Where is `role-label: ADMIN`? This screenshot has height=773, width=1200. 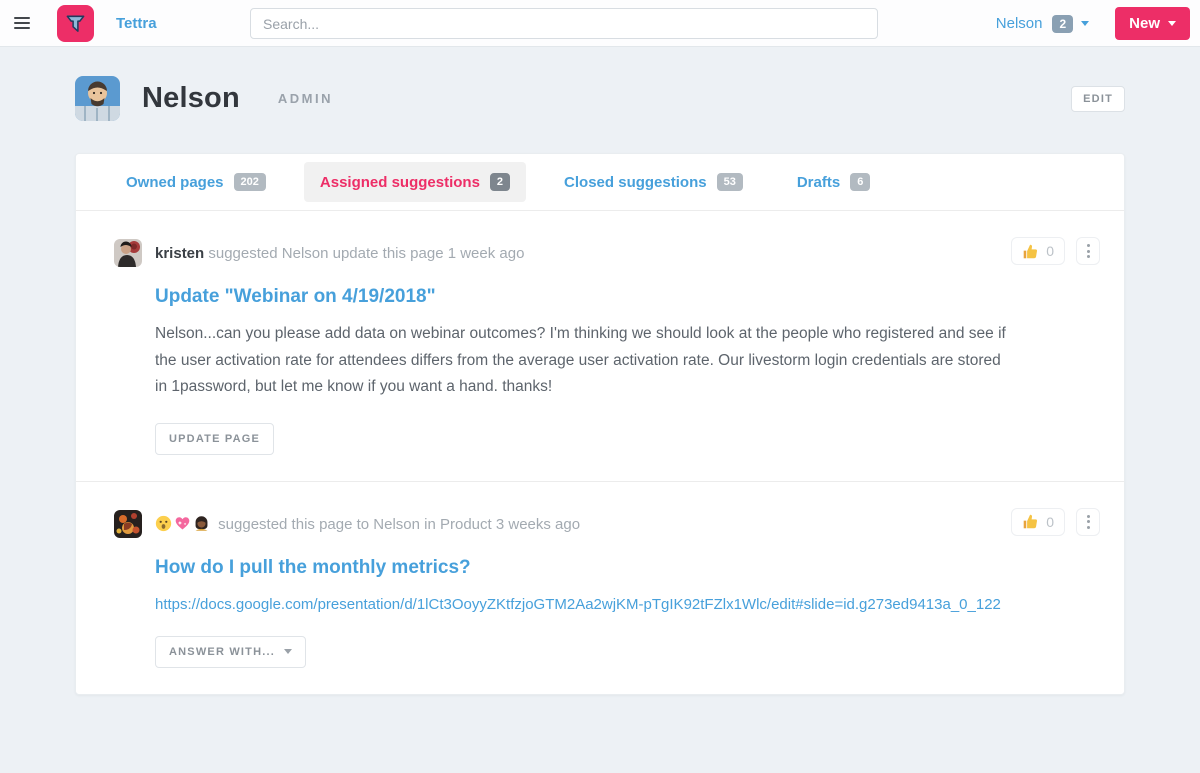 role-label: ADMIN is located at coordinates (305, 98).